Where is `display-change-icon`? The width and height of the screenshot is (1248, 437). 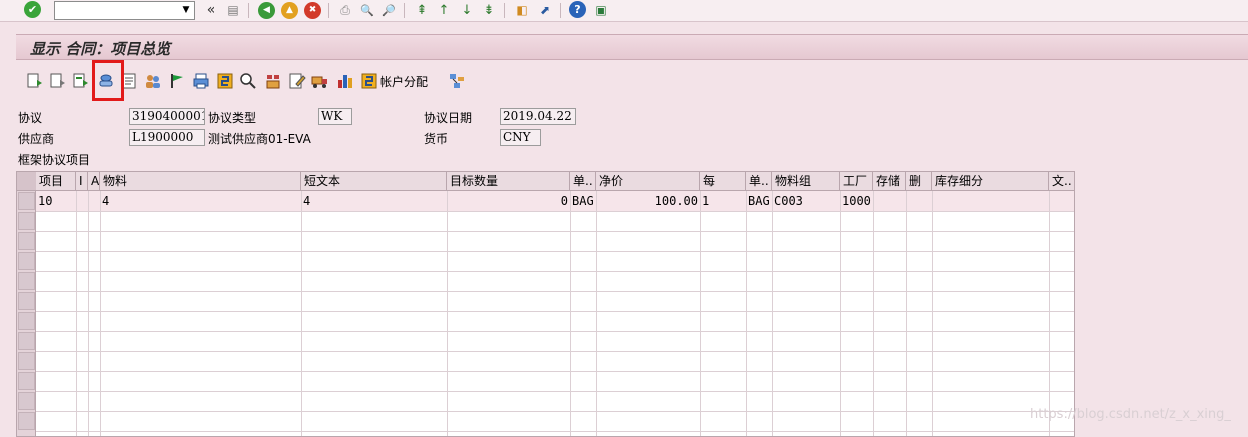
display-change-icon is located at coordinates (35, 81).